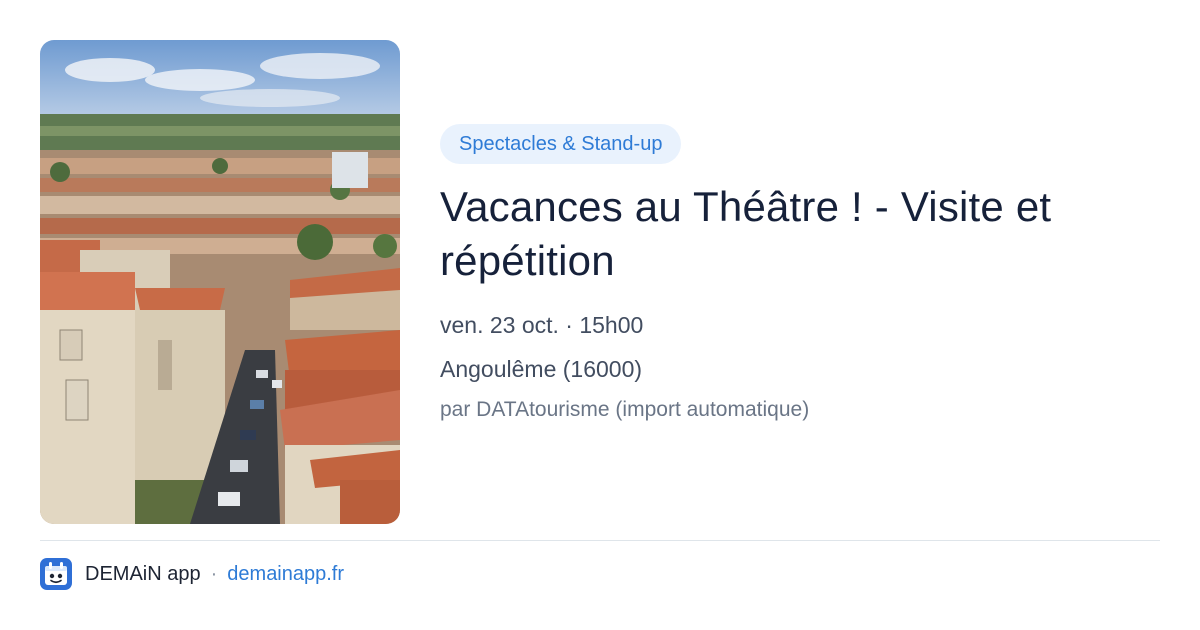 This screenshot has height=630, width=1200. What do you see at coordinates (285, 574) in the screenshot?
I see `site-link: demainapp.fr` at bounding box center [285, 574].